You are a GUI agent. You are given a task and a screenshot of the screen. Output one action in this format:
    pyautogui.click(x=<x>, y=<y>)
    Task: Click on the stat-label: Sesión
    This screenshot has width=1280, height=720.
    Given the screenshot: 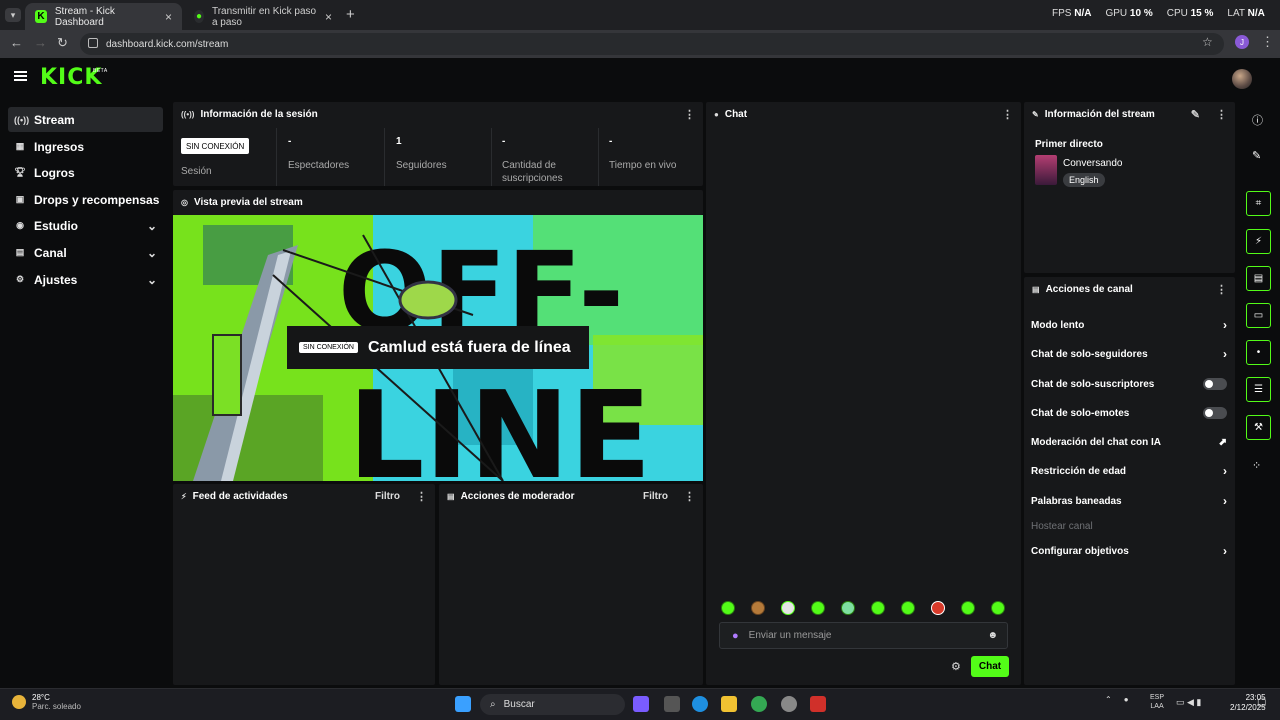 What is the action you would take?
    pyautogui.click(x=196, y=171)
    